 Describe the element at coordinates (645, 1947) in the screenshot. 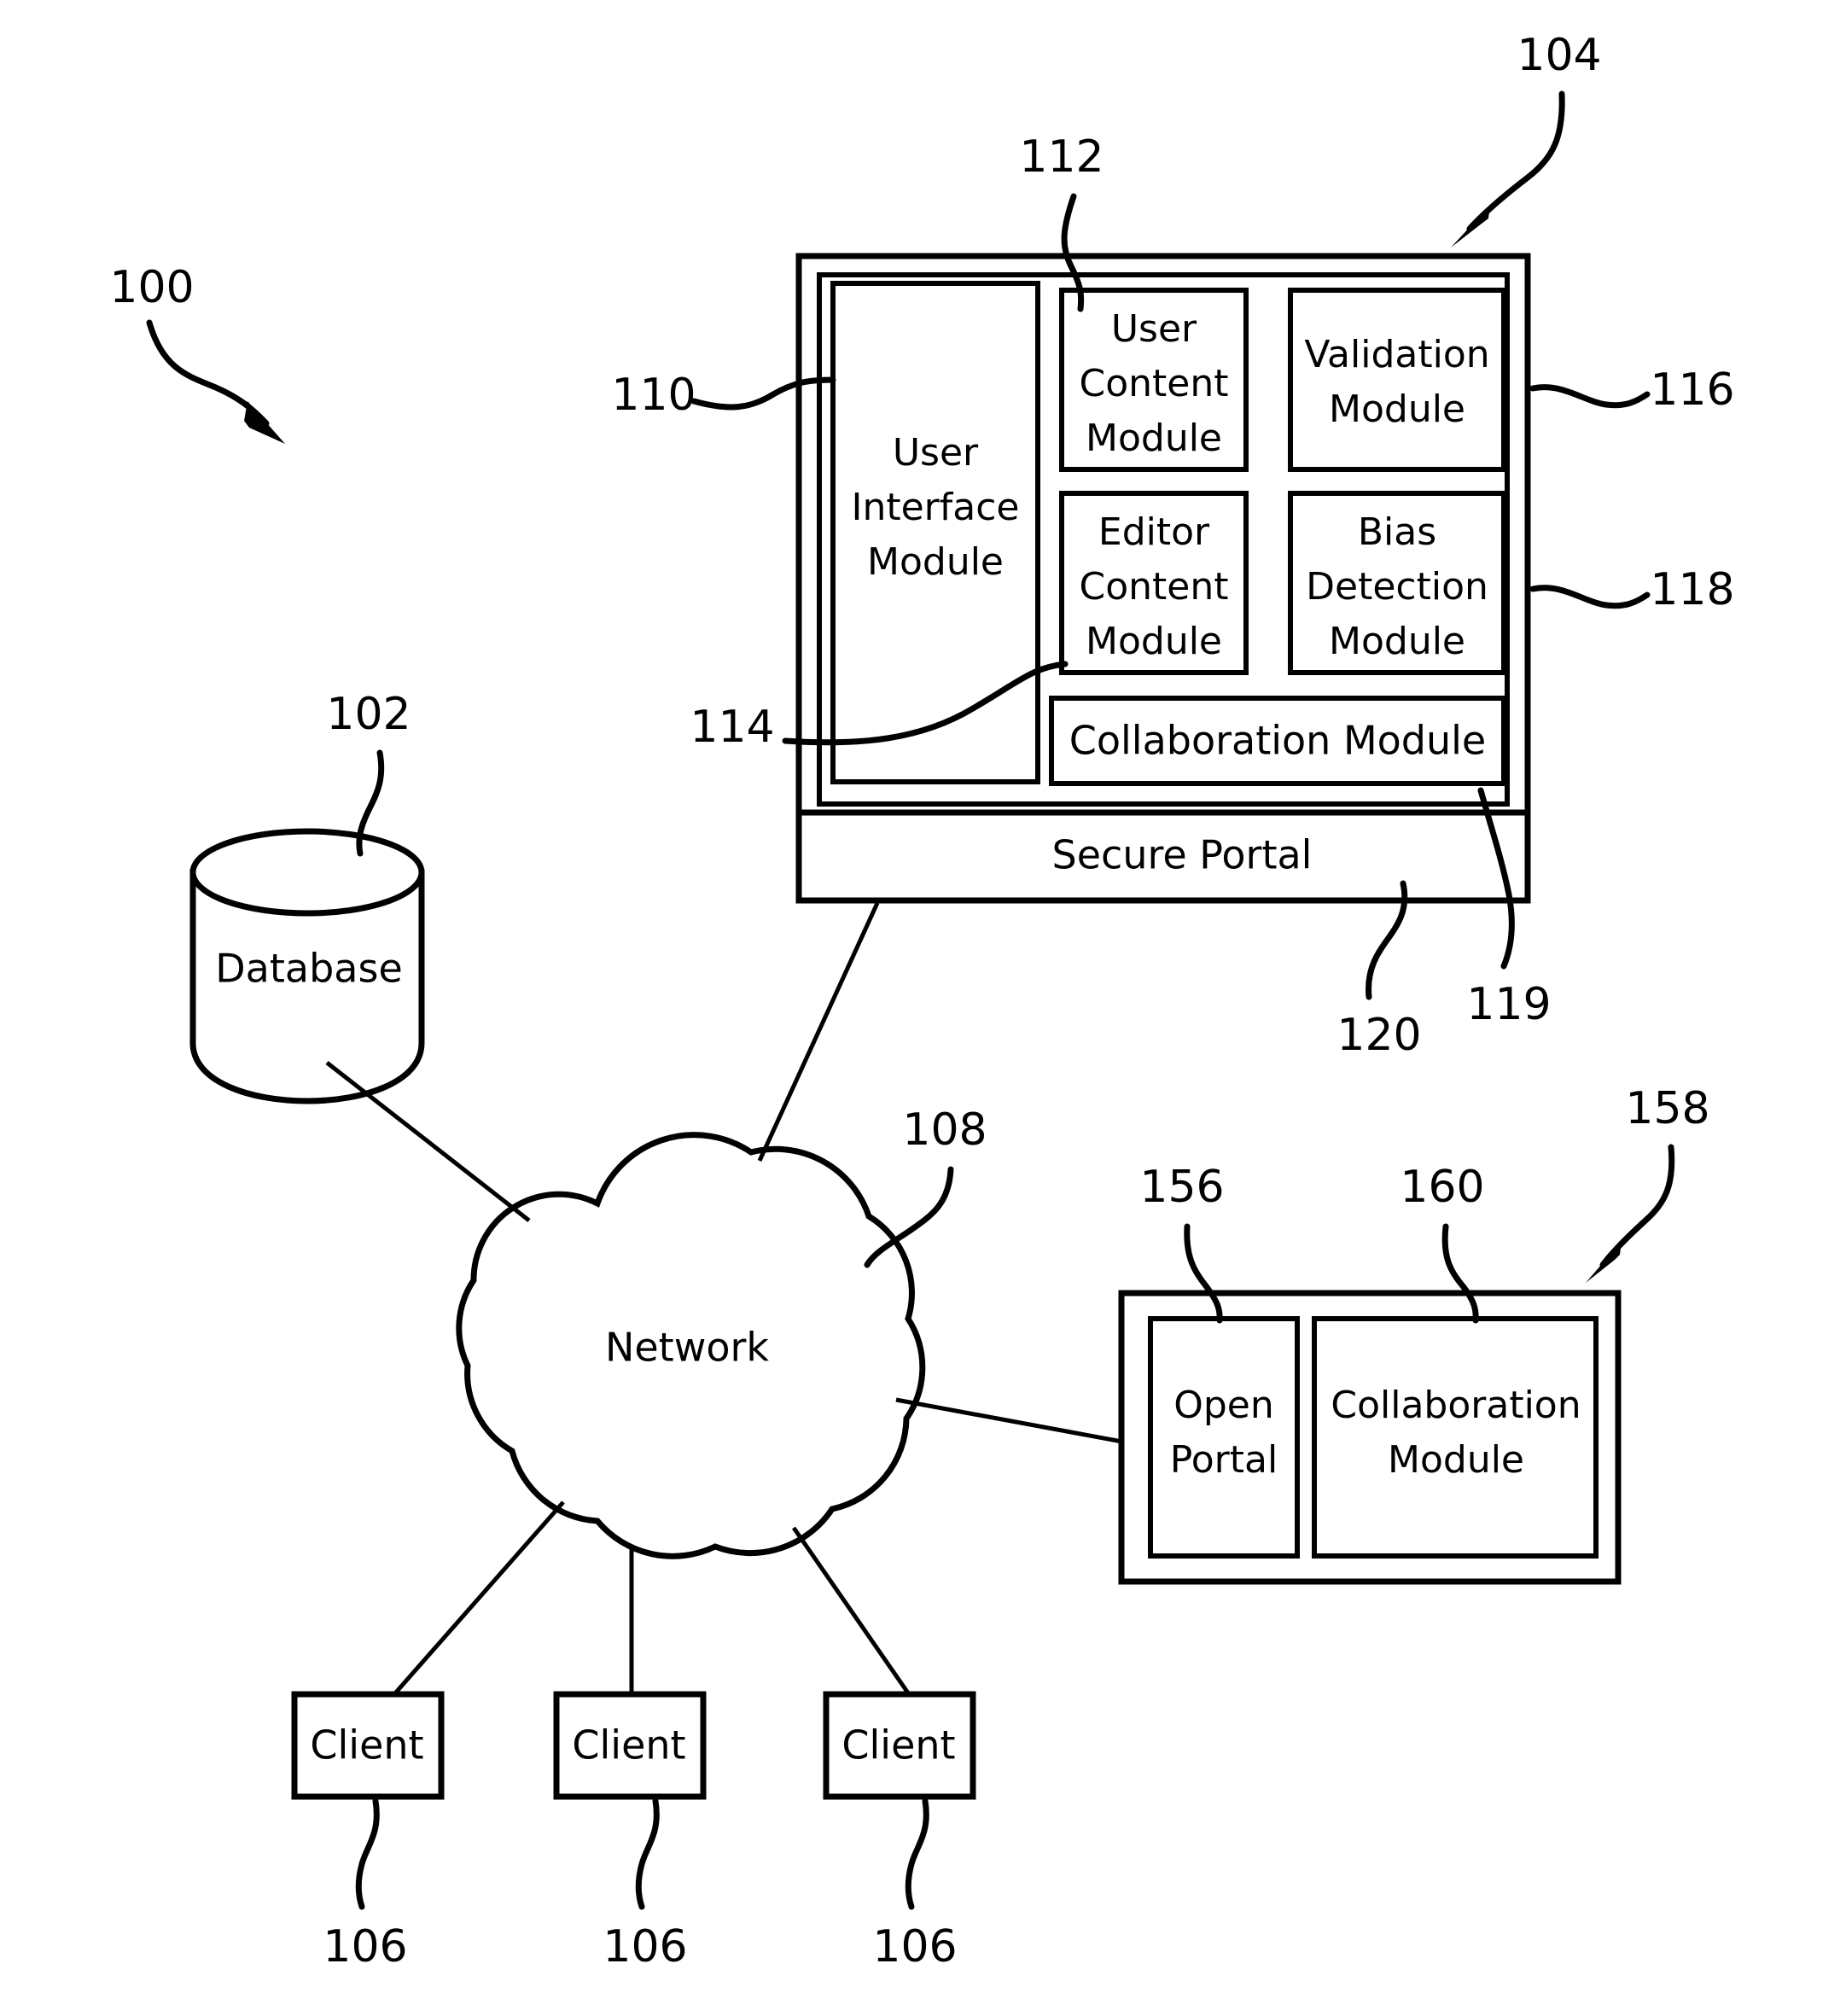

I see `numeral-106-2: 106` at that location.